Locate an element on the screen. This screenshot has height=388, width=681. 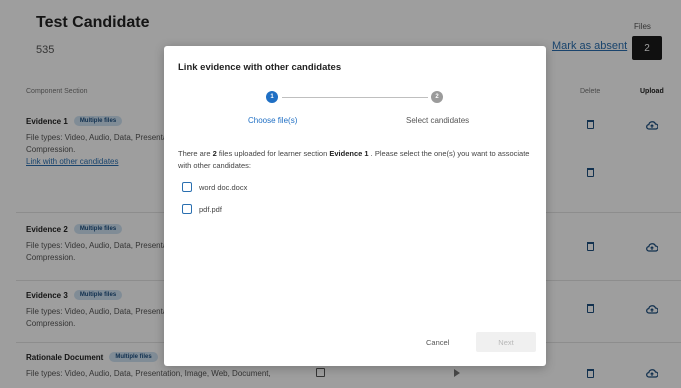
file-name: word doc.docx is located at coordinates (223, 187).